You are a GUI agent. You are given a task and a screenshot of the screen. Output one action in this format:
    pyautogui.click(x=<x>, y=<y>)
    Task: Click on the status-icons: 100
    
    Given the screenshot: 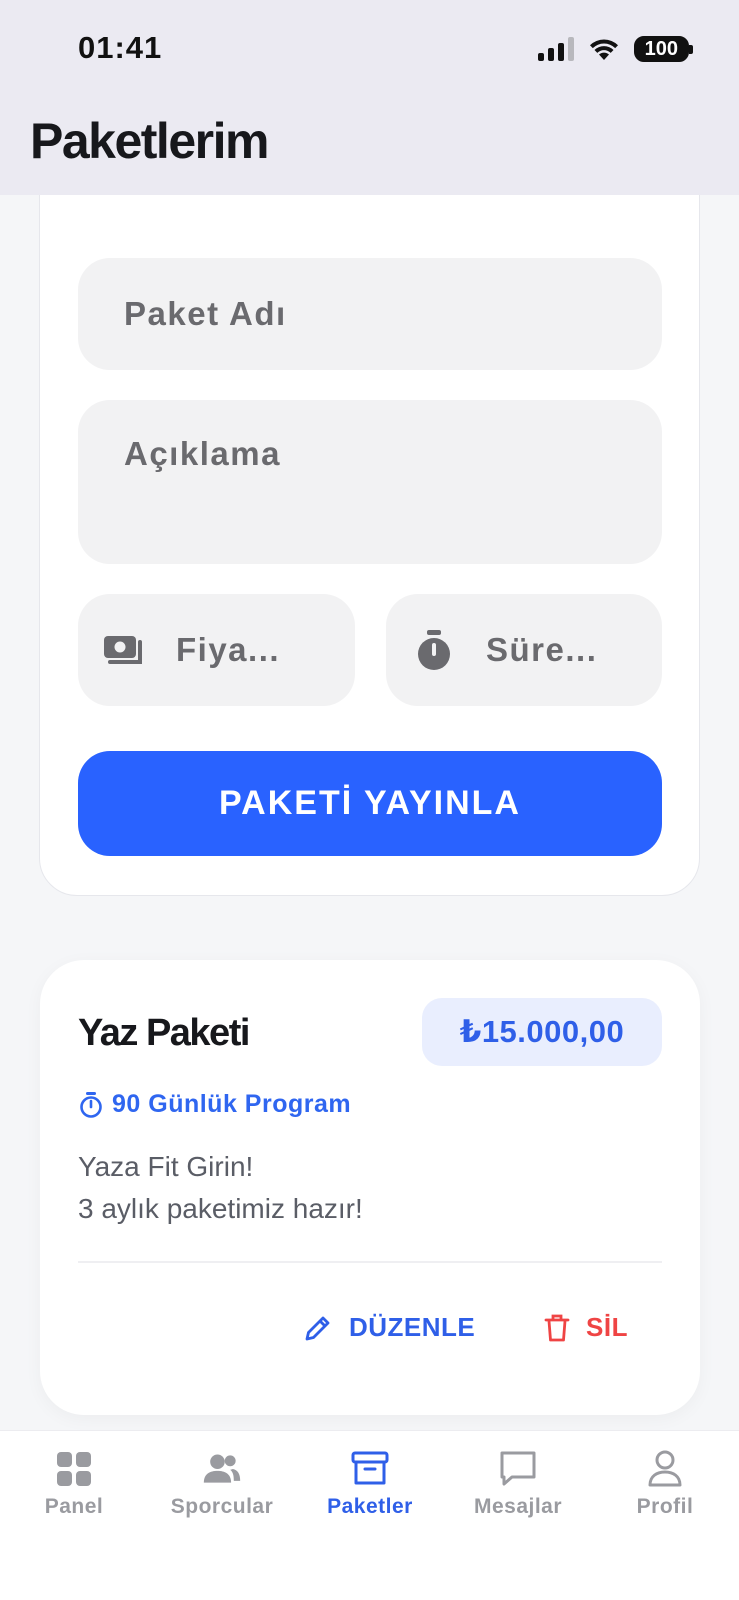 What is the action you would take?
    pyautogui.click(x=615, y=49)
    